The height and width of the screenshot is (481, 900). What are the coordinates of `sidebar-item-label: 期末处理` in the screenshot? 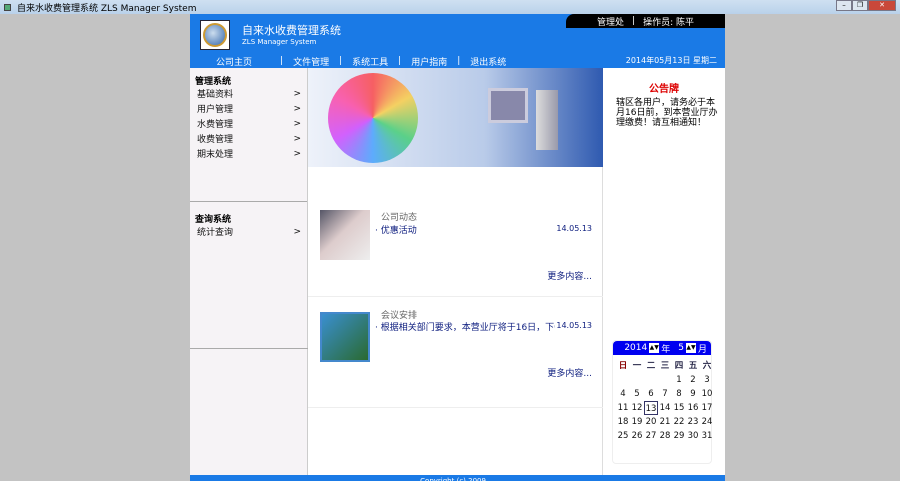 It's located at (215, 155).